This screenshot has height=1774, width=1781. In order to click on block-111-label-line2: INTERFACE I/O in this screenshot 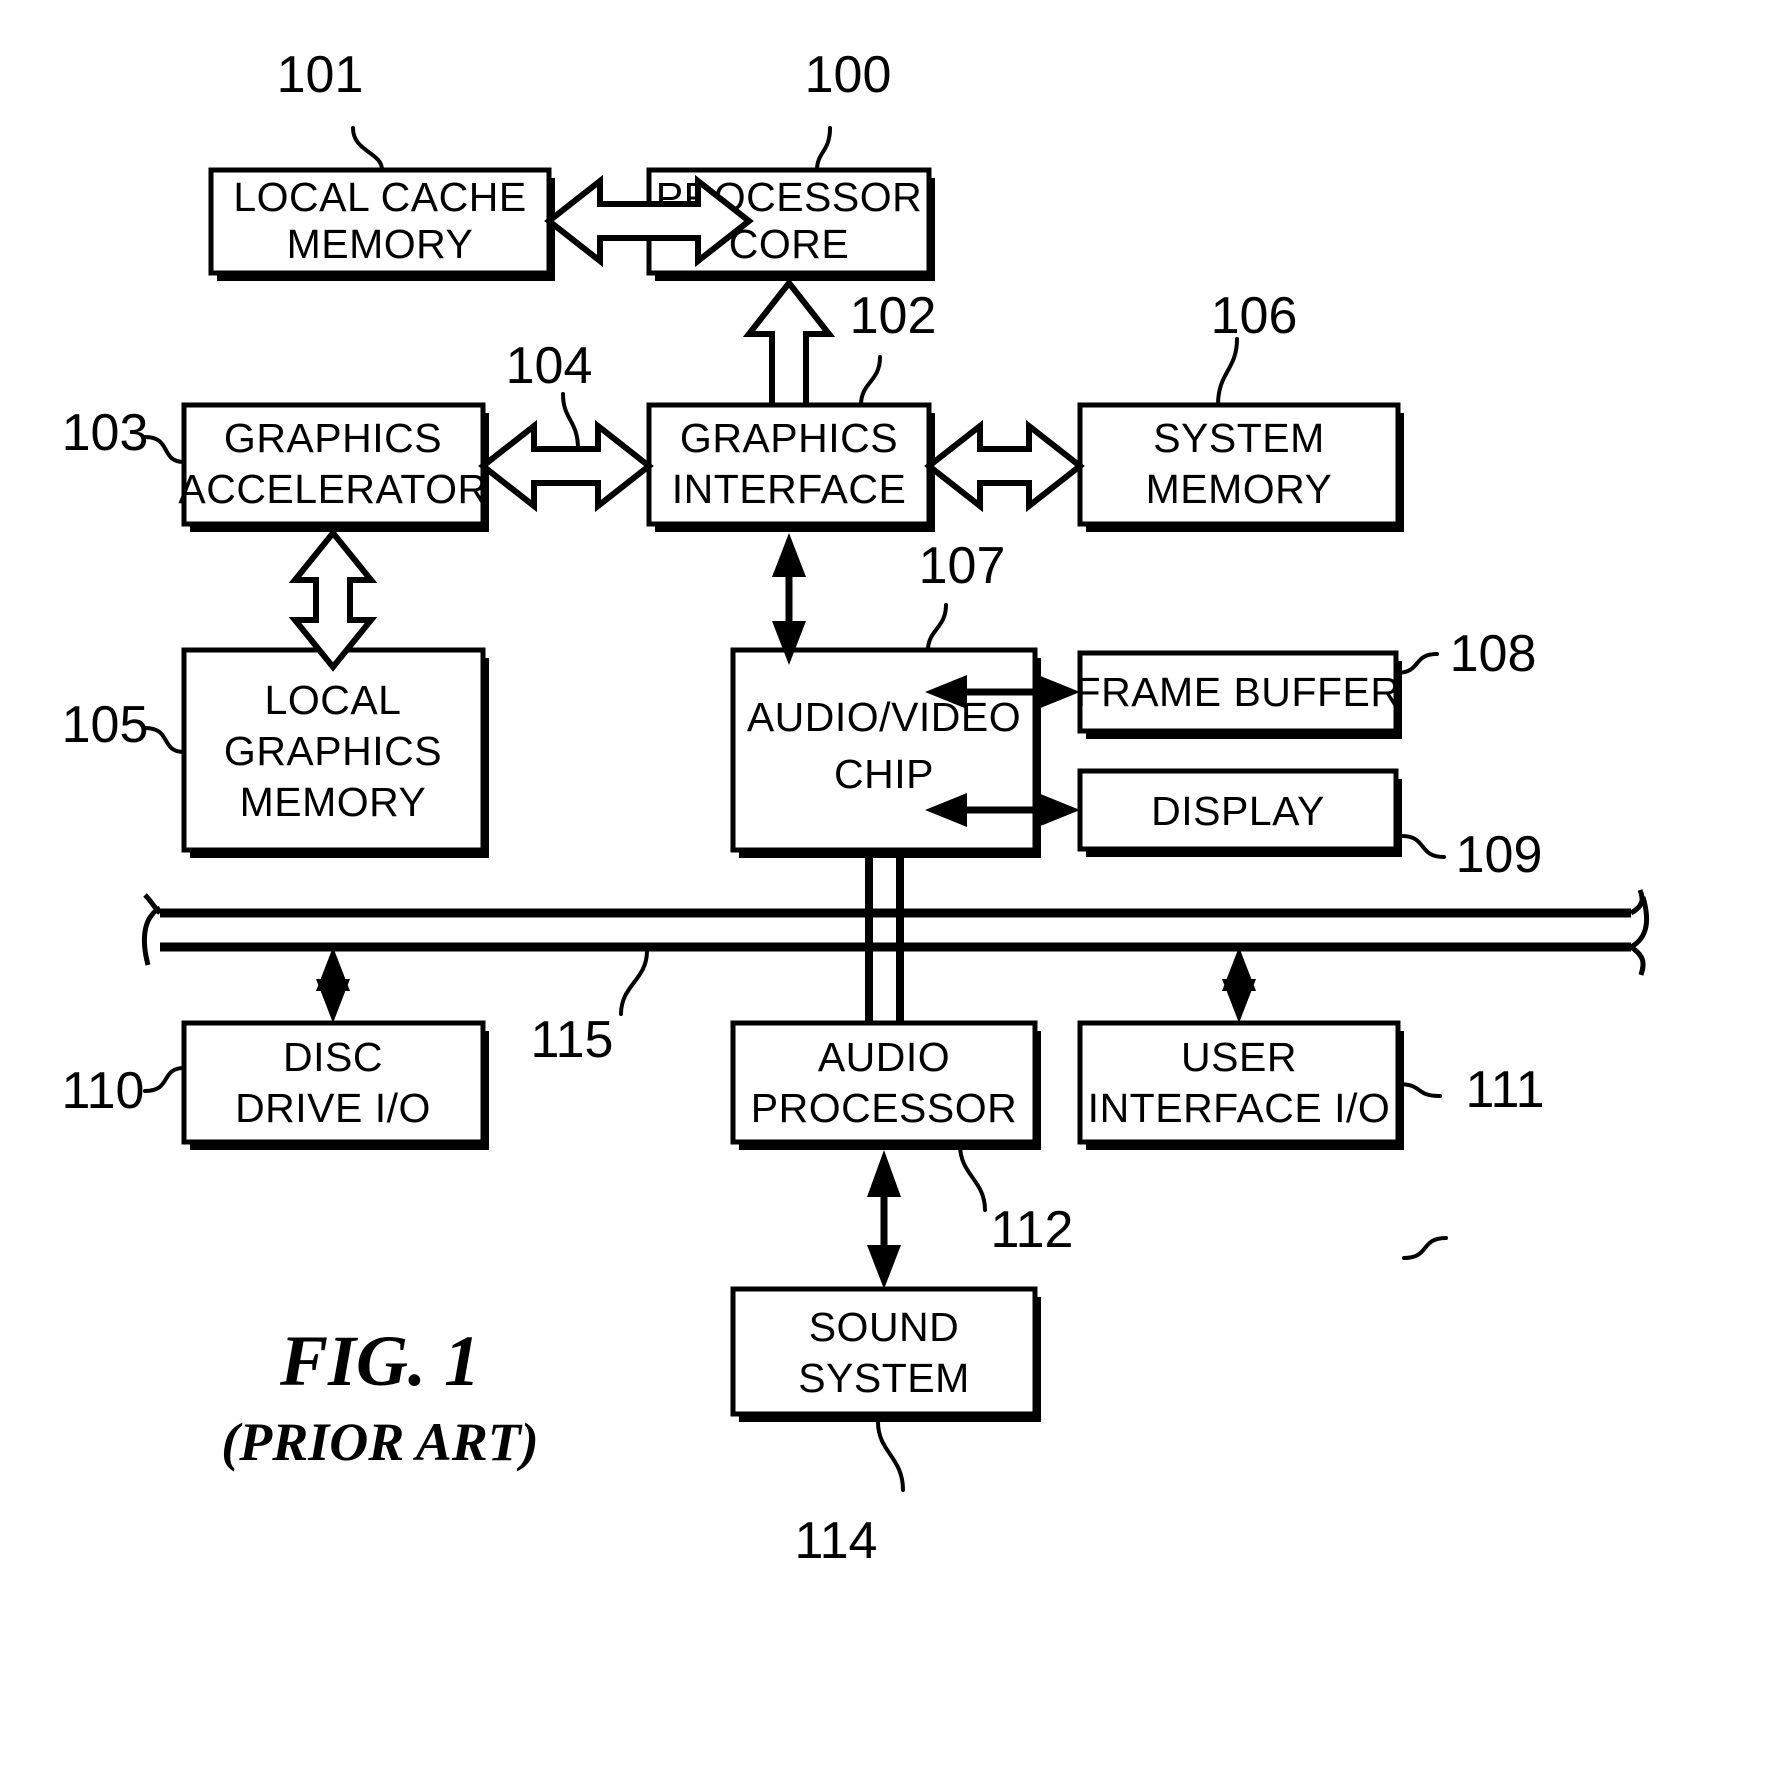, I will do `click(1239, 1108)`.